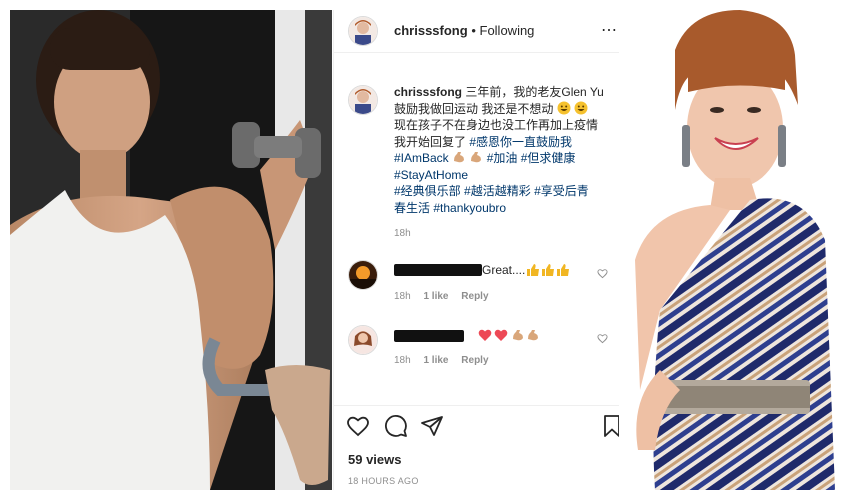 The image size is (850, 500). I want to click on hashtag-link: #但求健康, so click(548, 158).